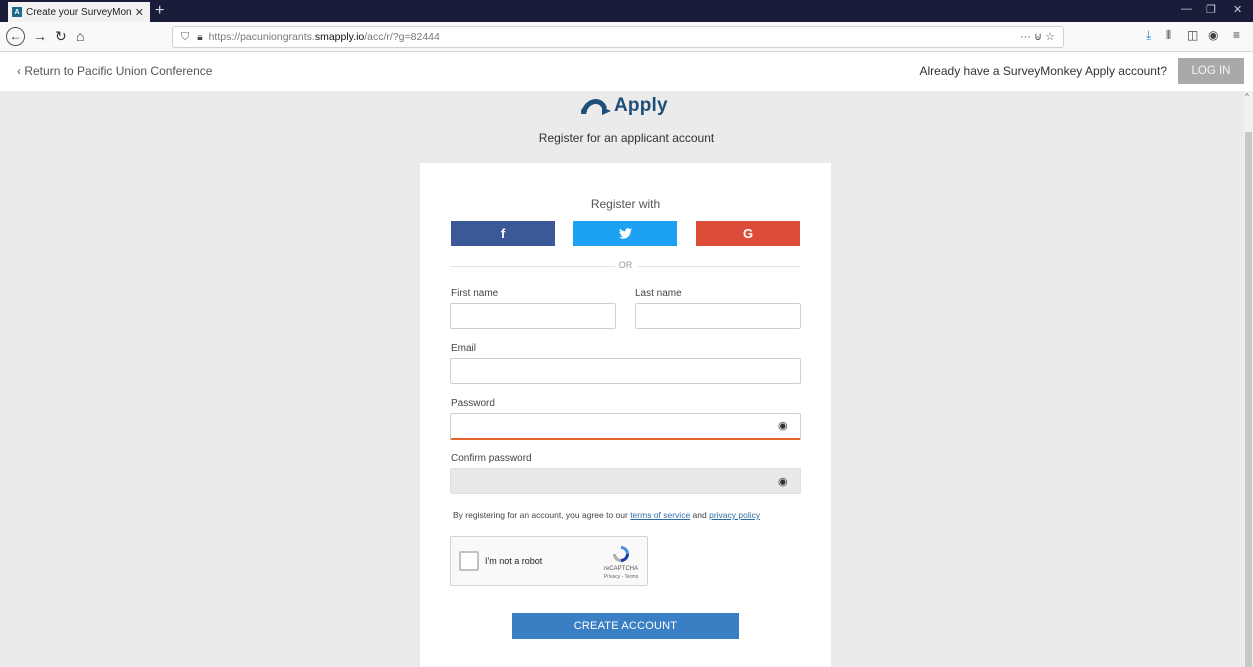  What do you see at coordinates (17, 12) in the screenshot?
I see `site-favicon-icon: A` at bounding box center [17, 12].